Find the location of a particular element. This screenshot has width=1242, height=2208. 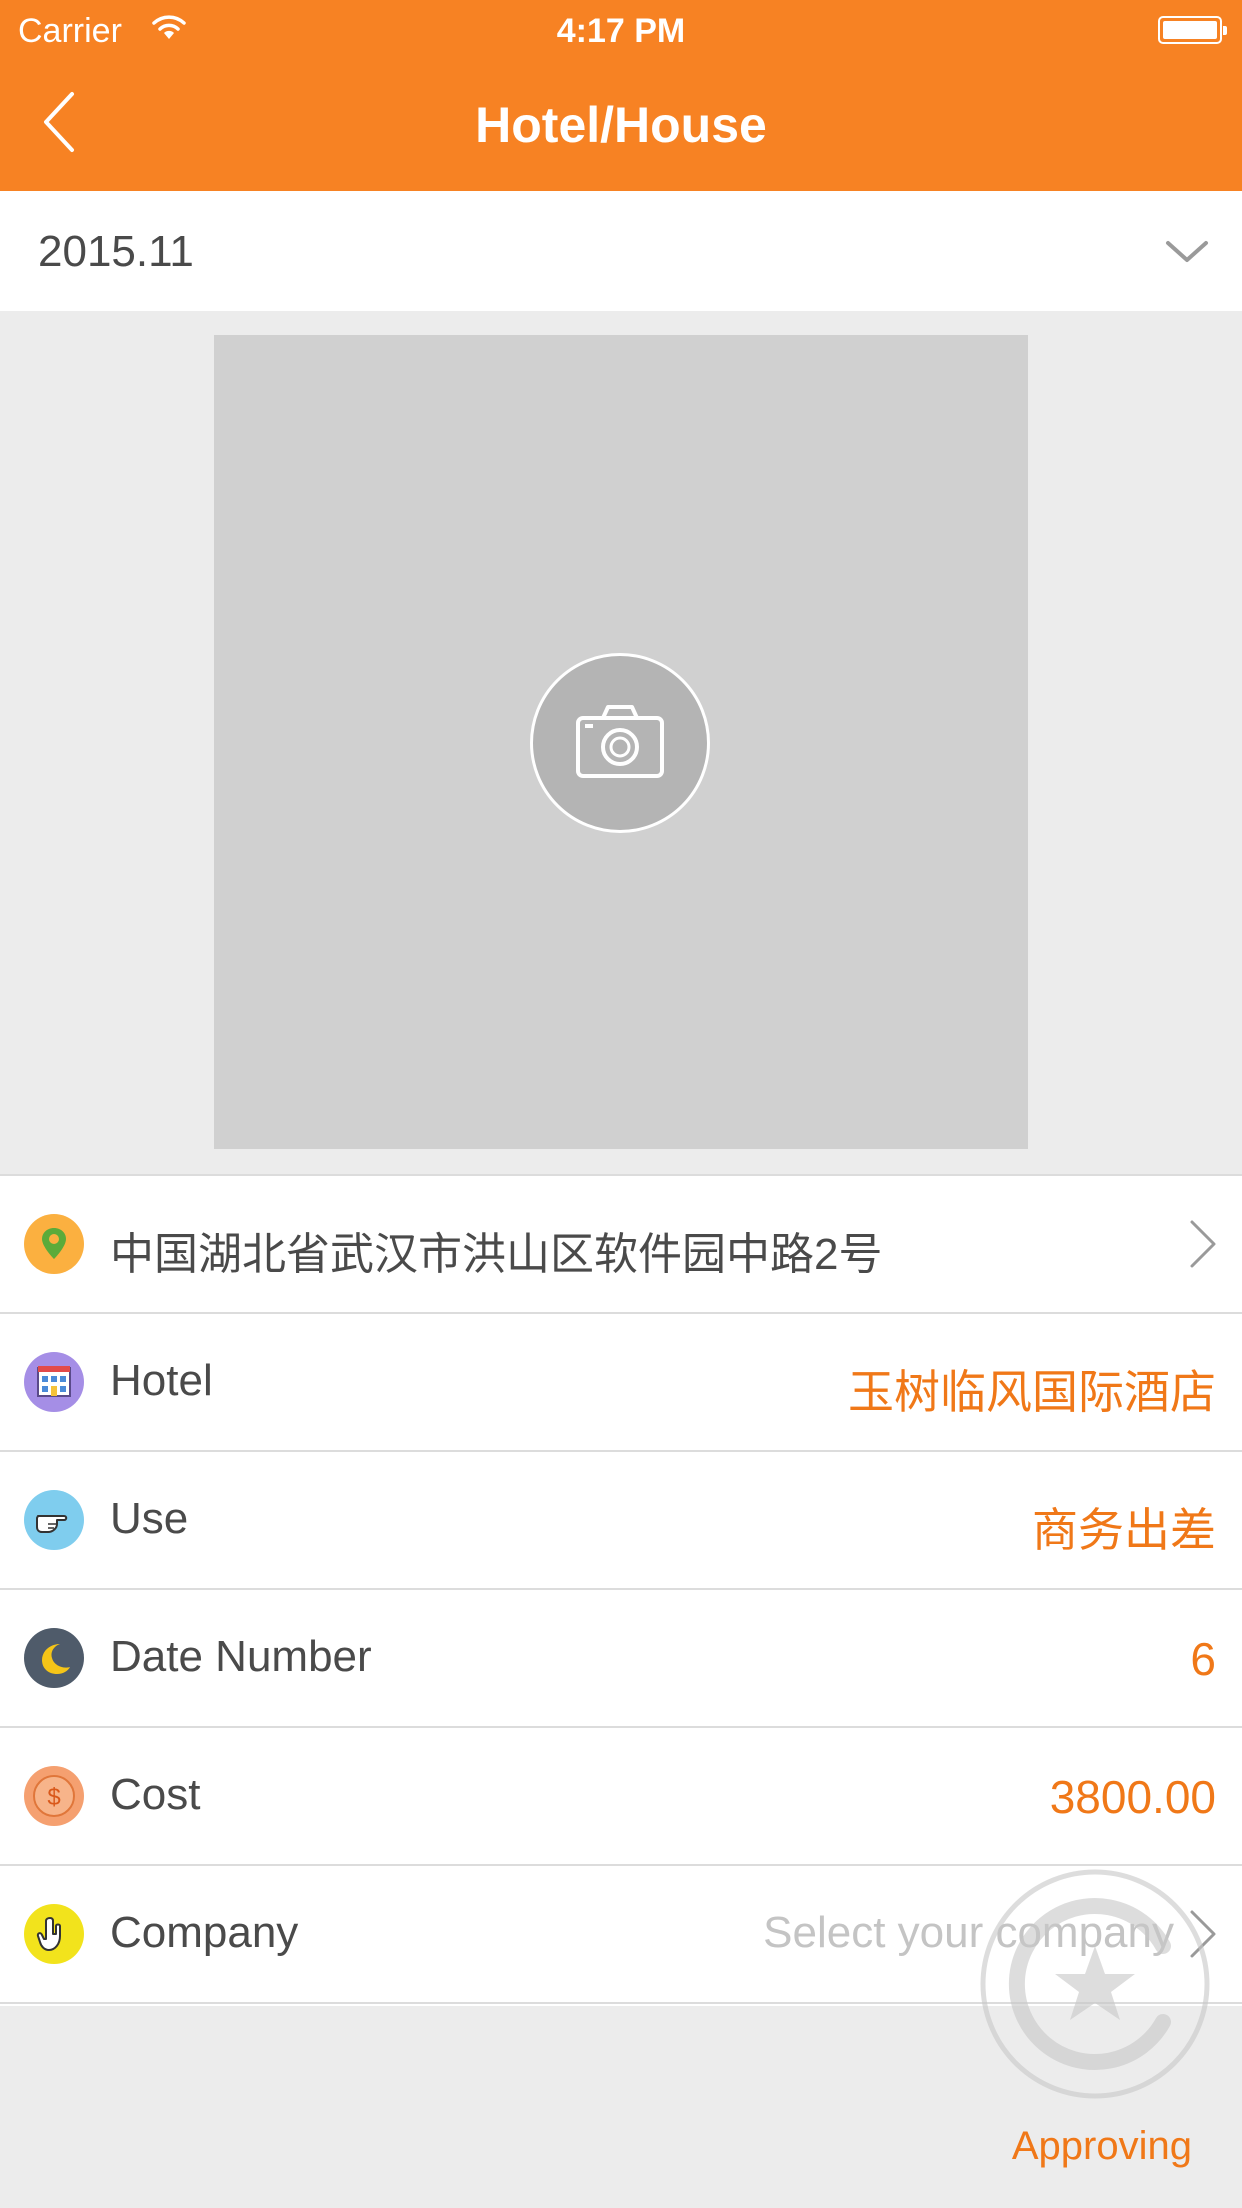

use-value: 商务出差 is located at coordinates (1124, 1530).